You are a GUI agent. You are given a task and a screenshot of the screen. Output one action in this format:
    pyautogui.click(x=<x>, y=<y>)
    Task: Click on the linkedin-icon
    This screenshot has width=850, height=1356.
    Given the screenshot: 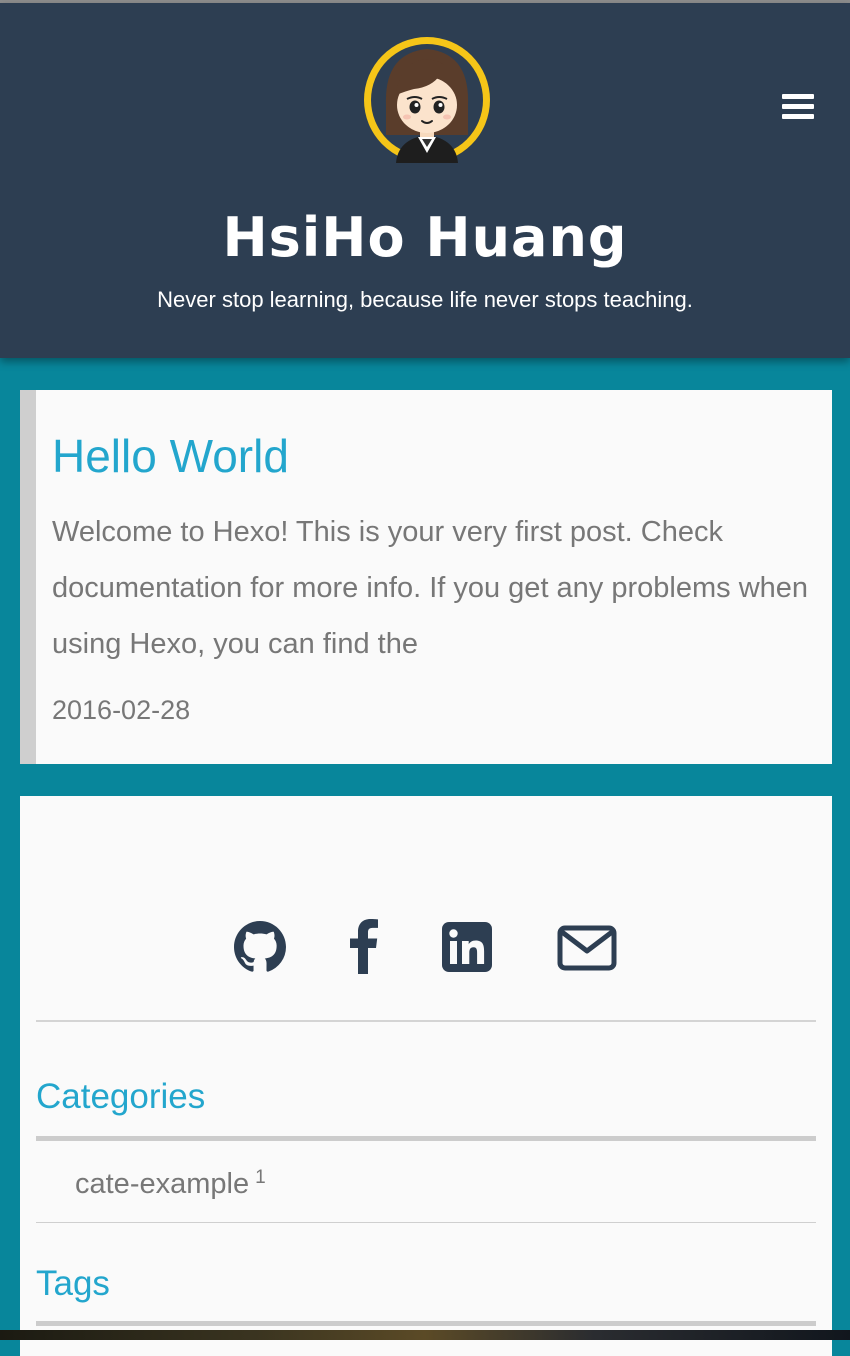 What is the action you would take?
    pyautogui.click(x=467, y=947)
    